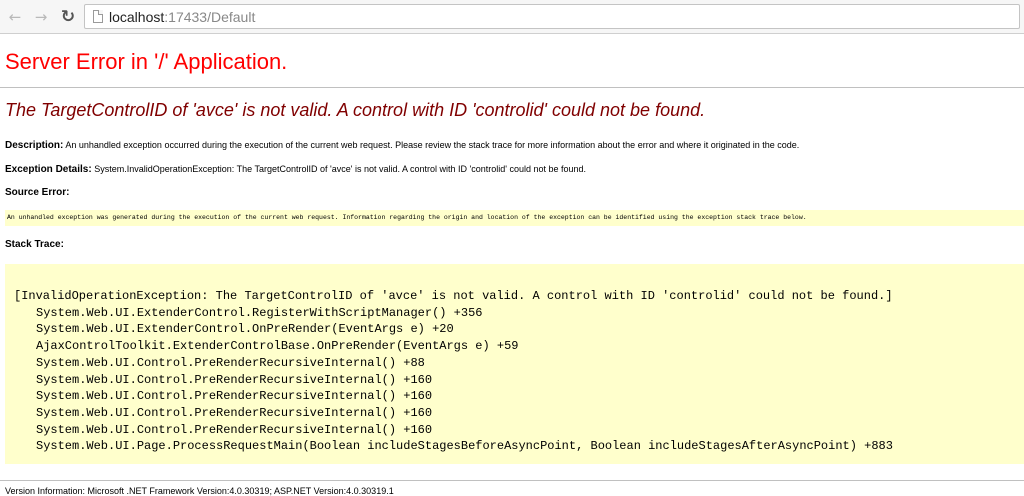 This screenshot has width=1024, height=496. Describe the element at coordinates (41, 17) in the screenshot. I see `forward-arrow-icon: →` at that location.